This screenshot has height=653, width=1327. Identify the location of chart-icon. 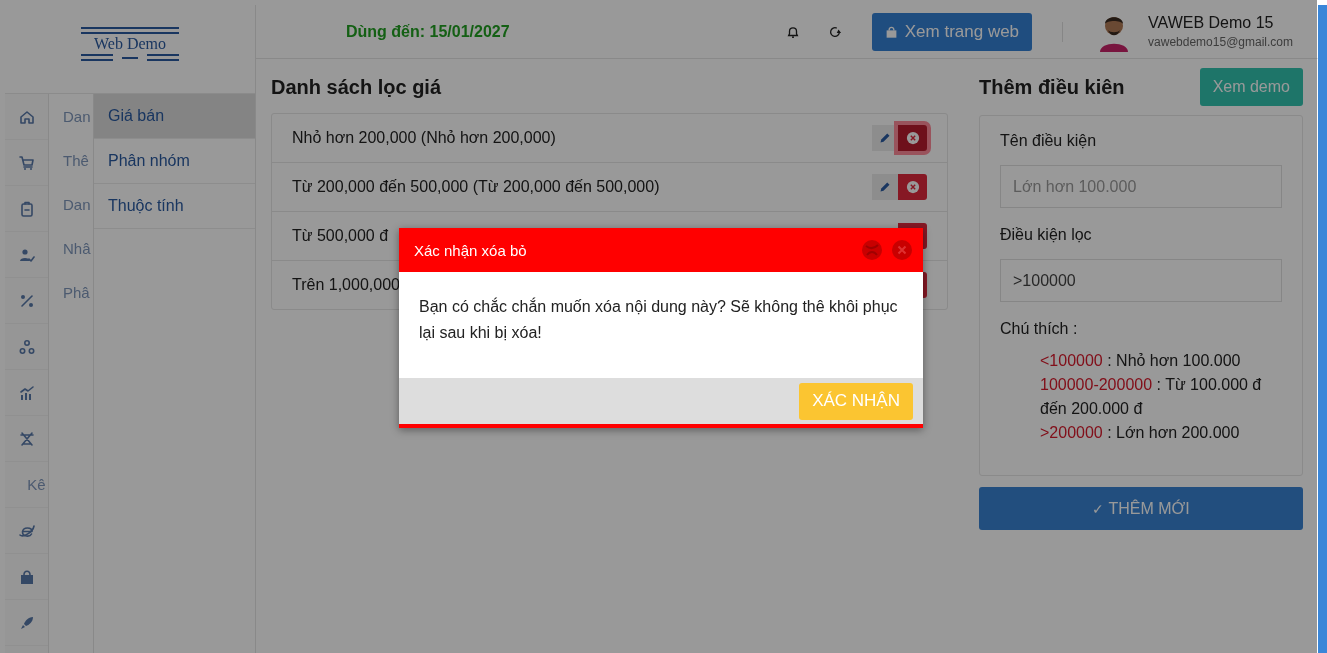
(26, 392).